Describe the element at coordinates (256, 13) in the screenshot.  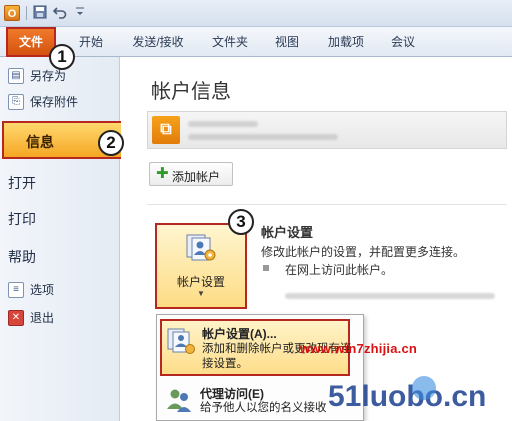
I see `title-bar: O` at that location.